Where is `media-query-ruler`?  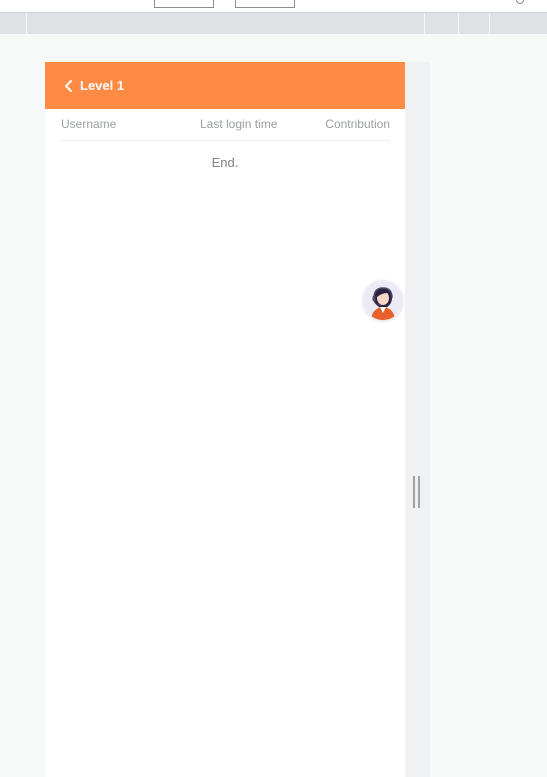
media-query-ruler is located at coordinates (273, 23).